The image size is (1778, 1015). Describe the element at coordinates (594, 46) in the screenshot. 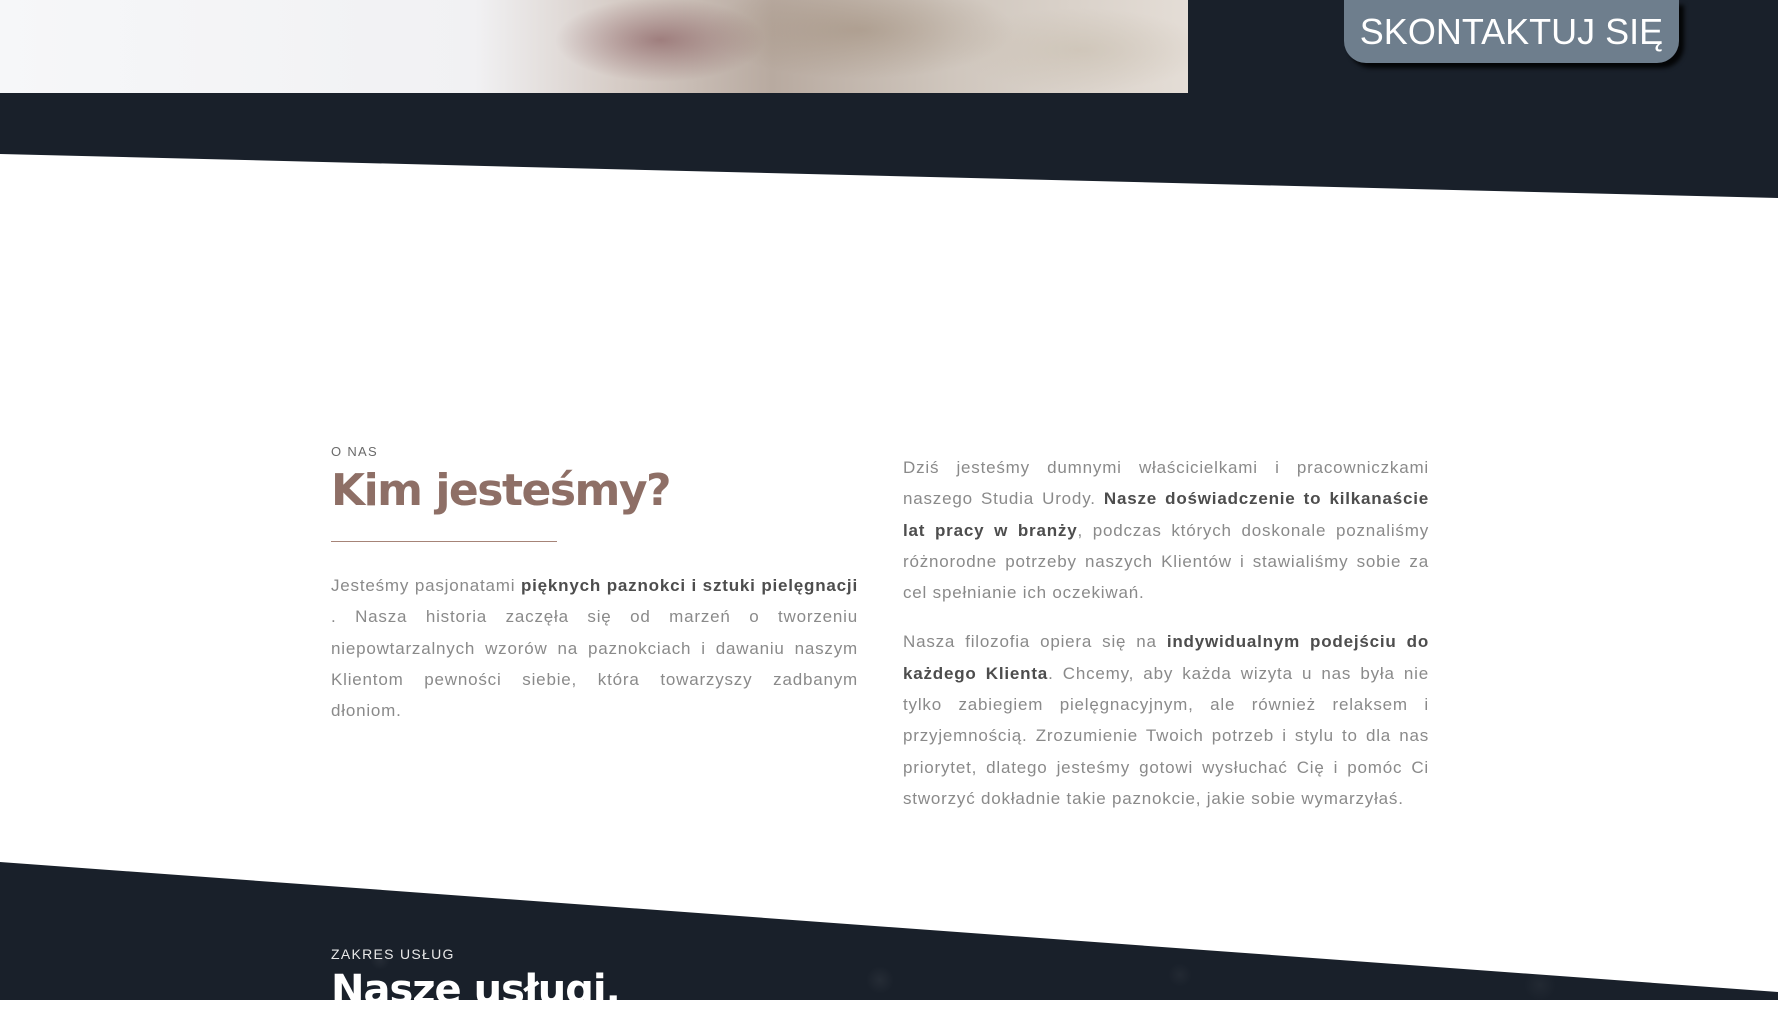

I see `hero-image` at that location.